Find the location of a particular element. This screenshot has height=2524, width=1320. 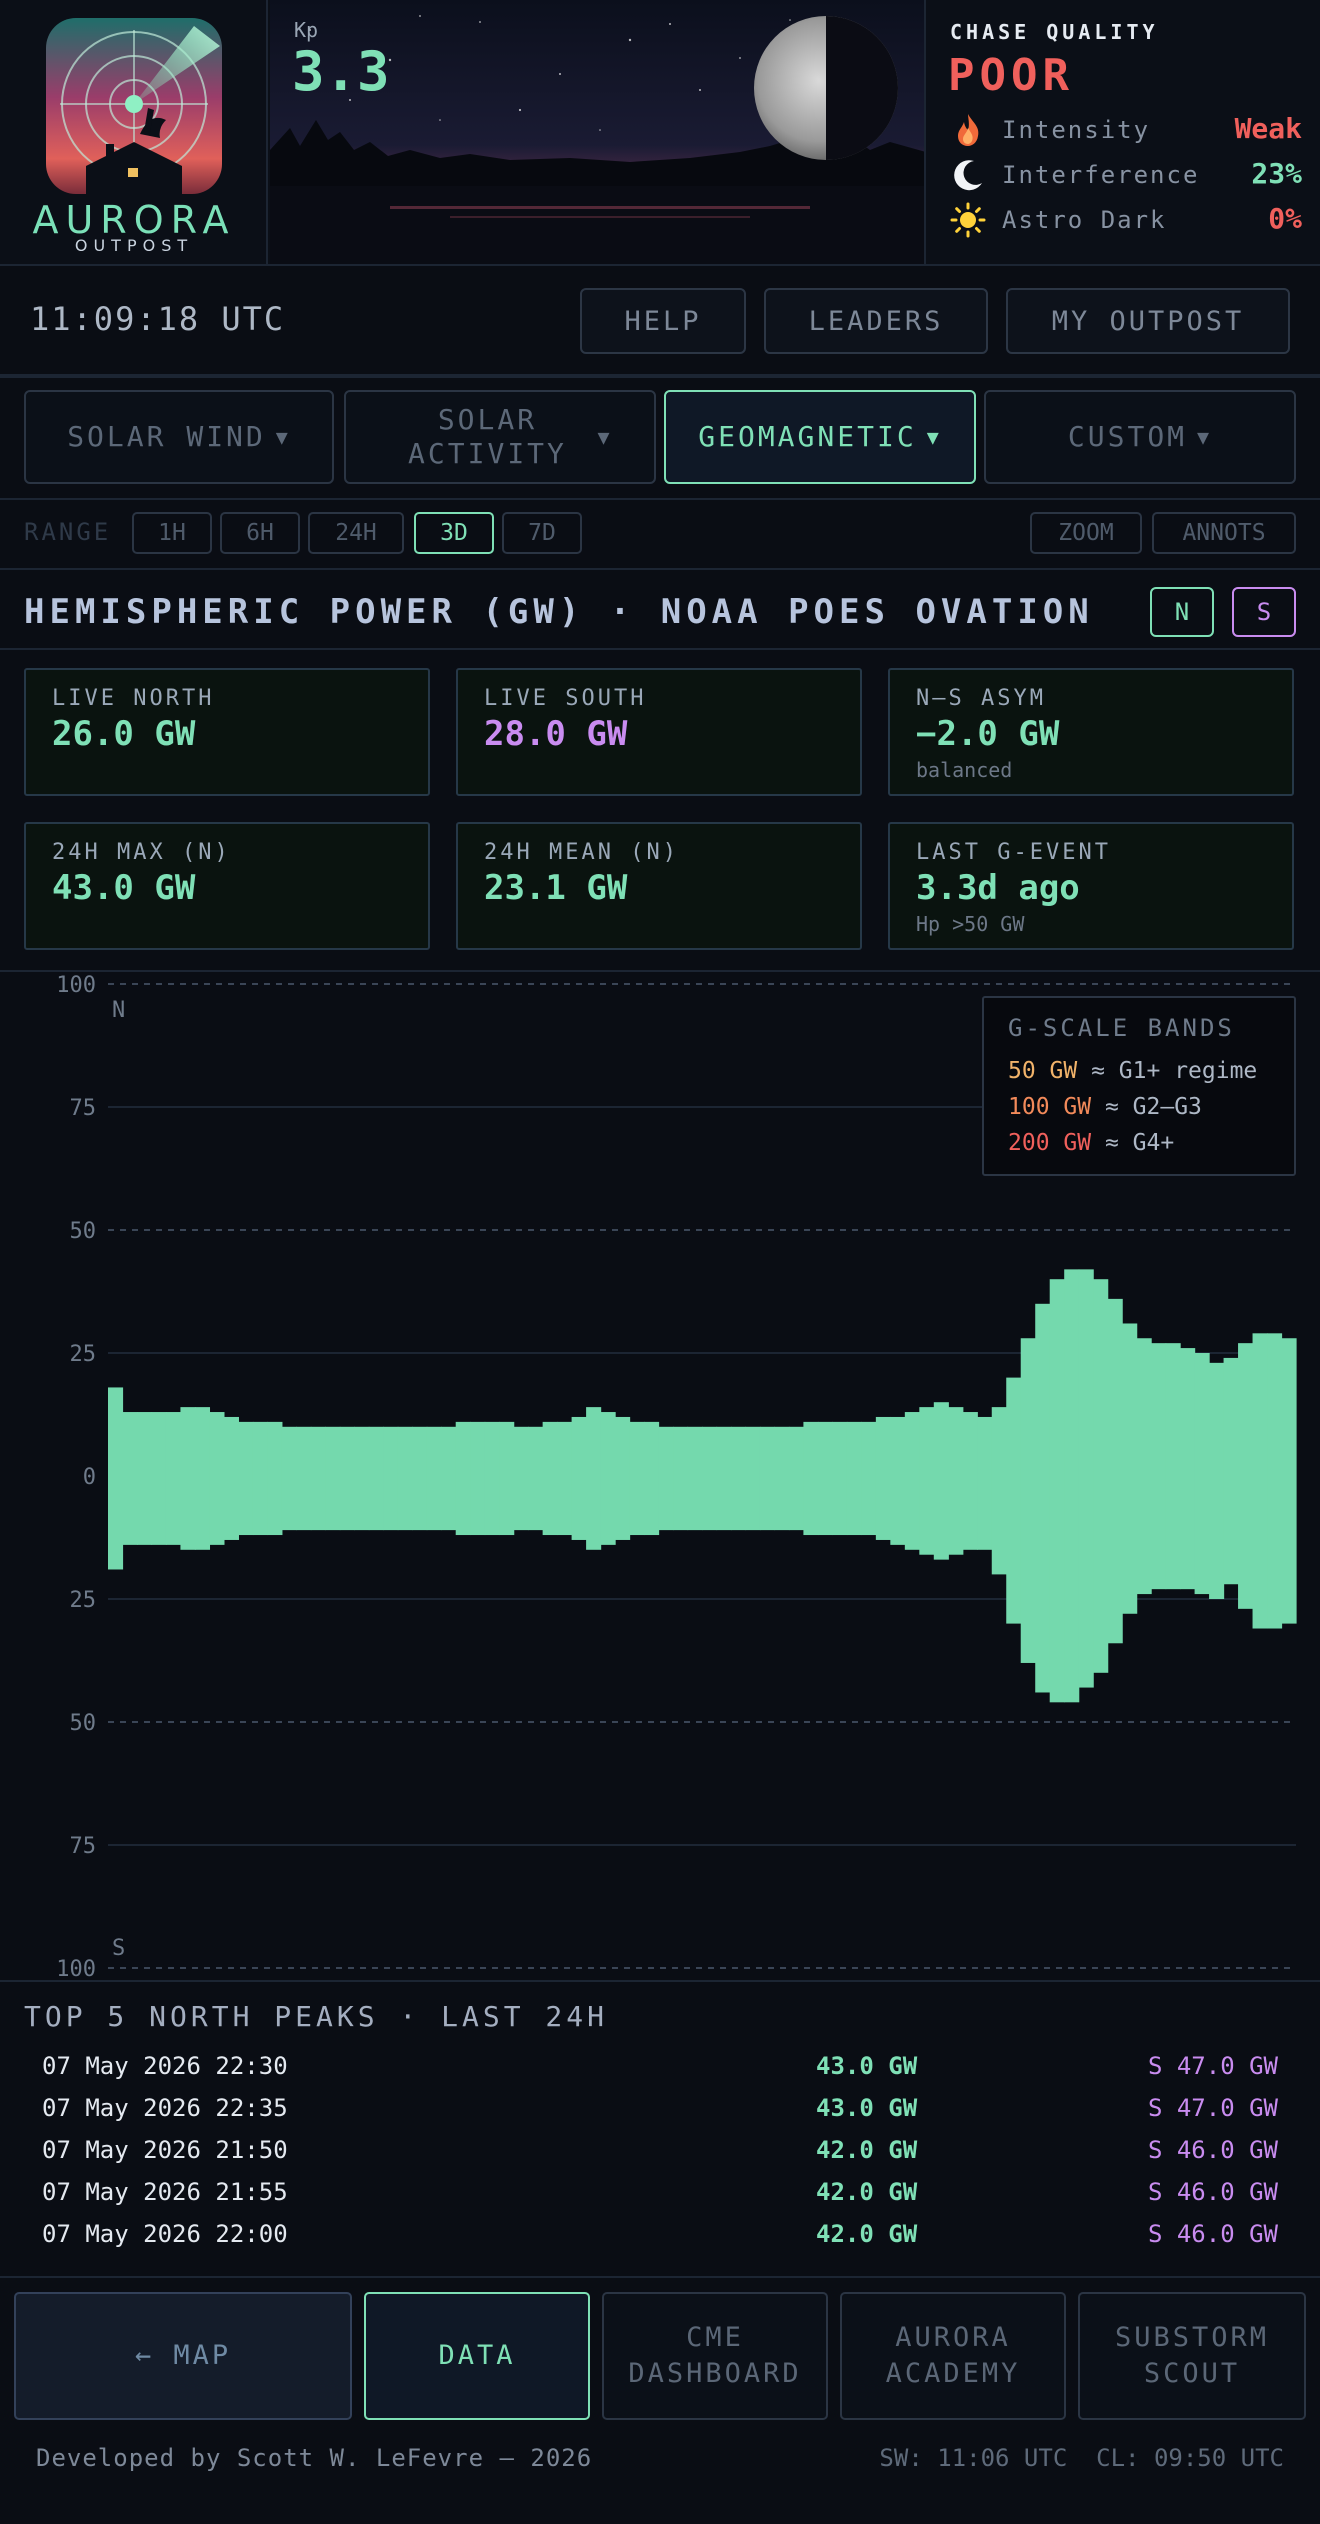

north-toggle-button: N is located at coordinates (1182, 612).